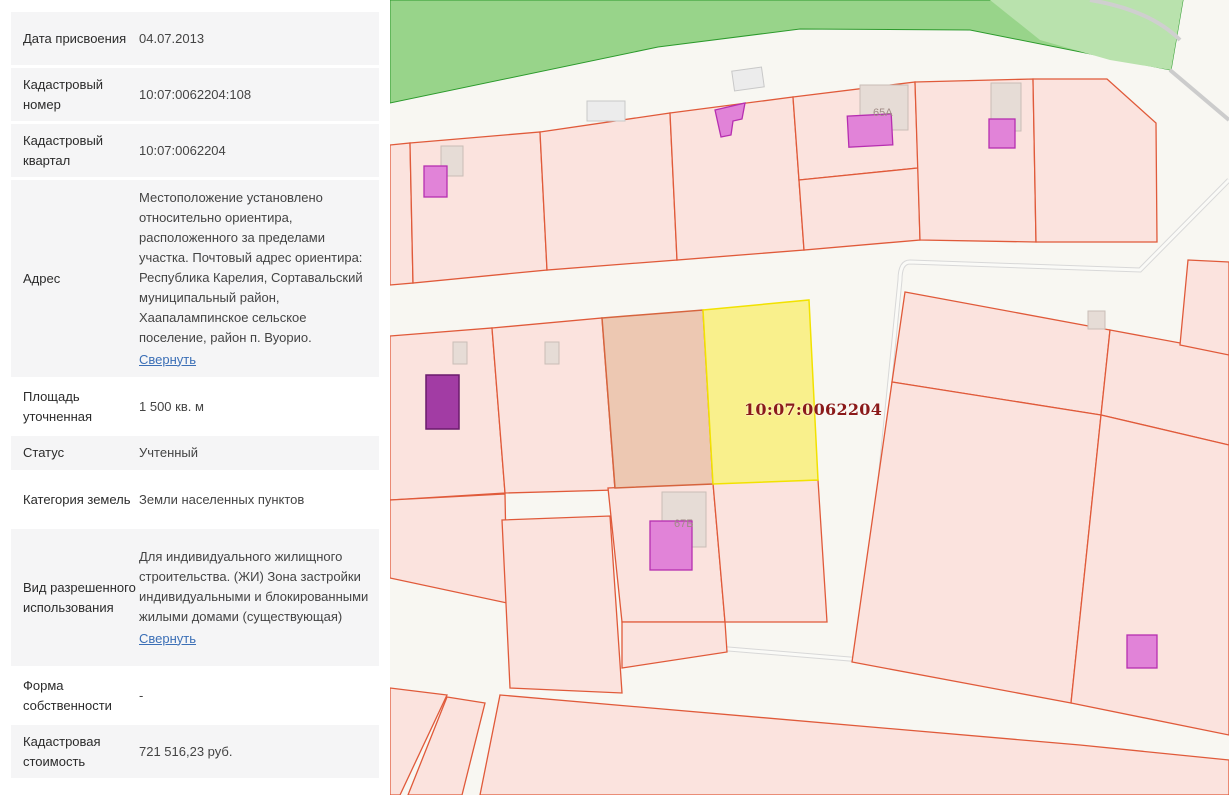 This screenshot has height=795, width=1229. Describe the element at coordinates (883, 113) in the screenshot. I see `house-label-65a: 65А` at that location.